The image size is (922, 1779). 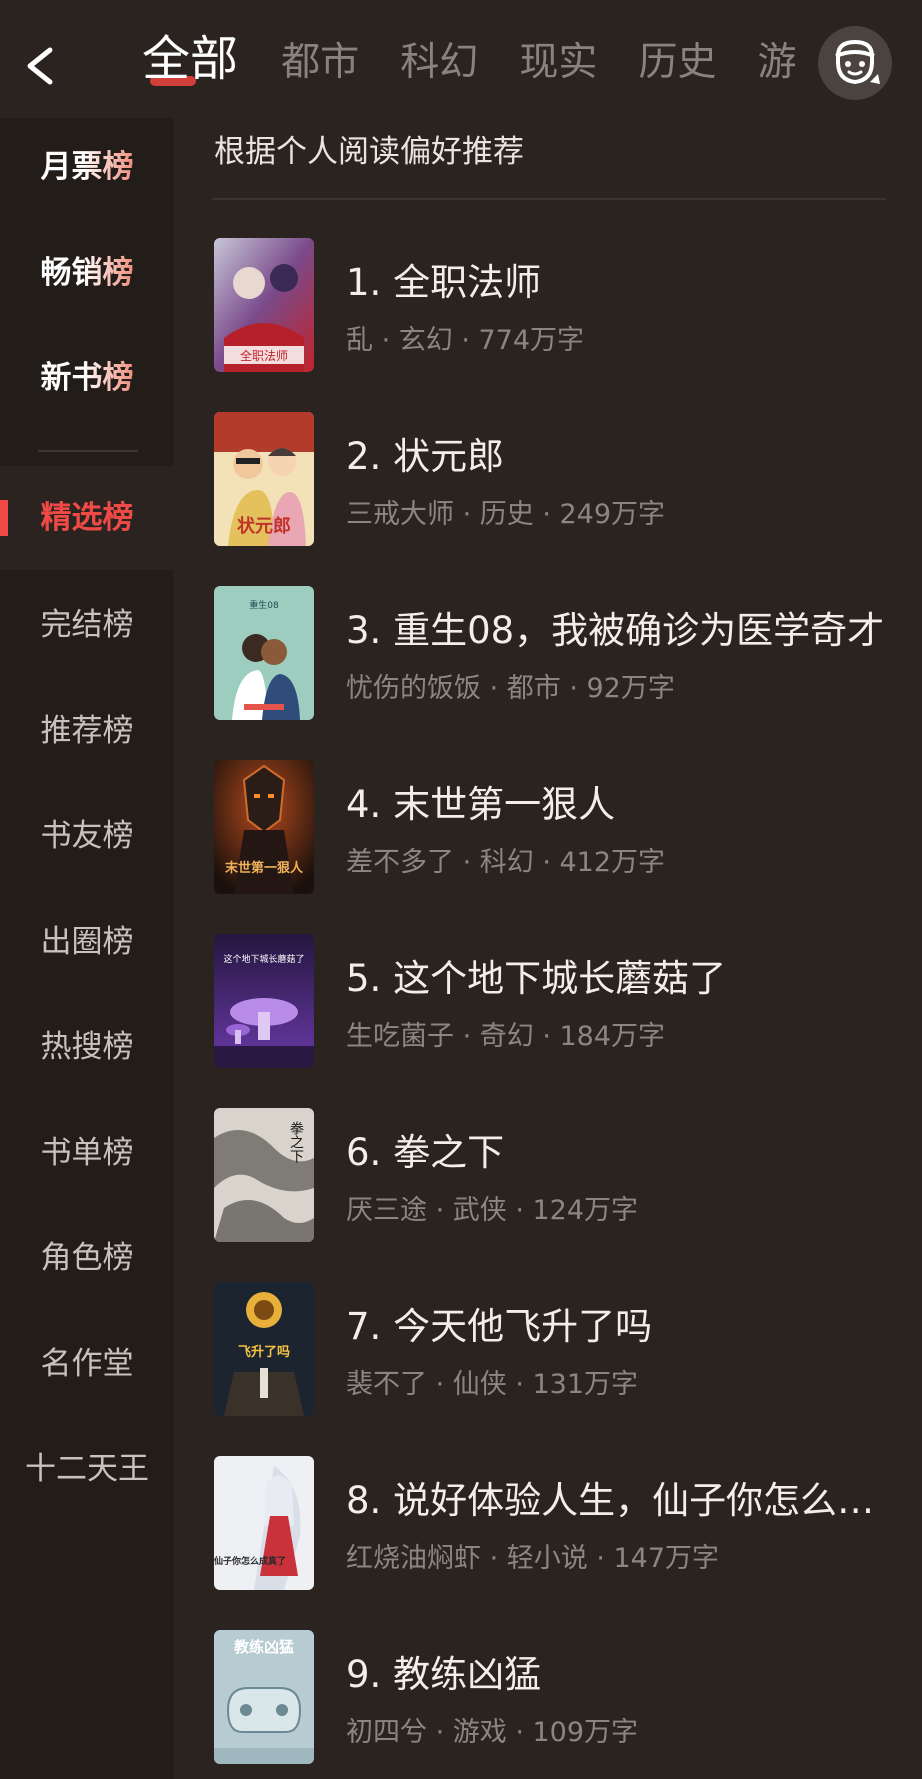 I want to click on sidebar-item-label: 新书榜, so click(x=87, y=378).